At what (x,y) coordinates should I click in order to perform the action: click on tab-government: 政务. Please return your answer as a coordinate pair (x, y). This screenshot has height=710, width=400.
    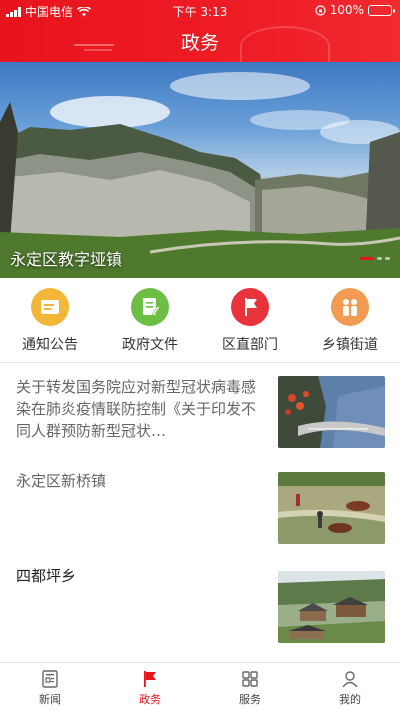
    Looking at the image, I should click on (150, 686).